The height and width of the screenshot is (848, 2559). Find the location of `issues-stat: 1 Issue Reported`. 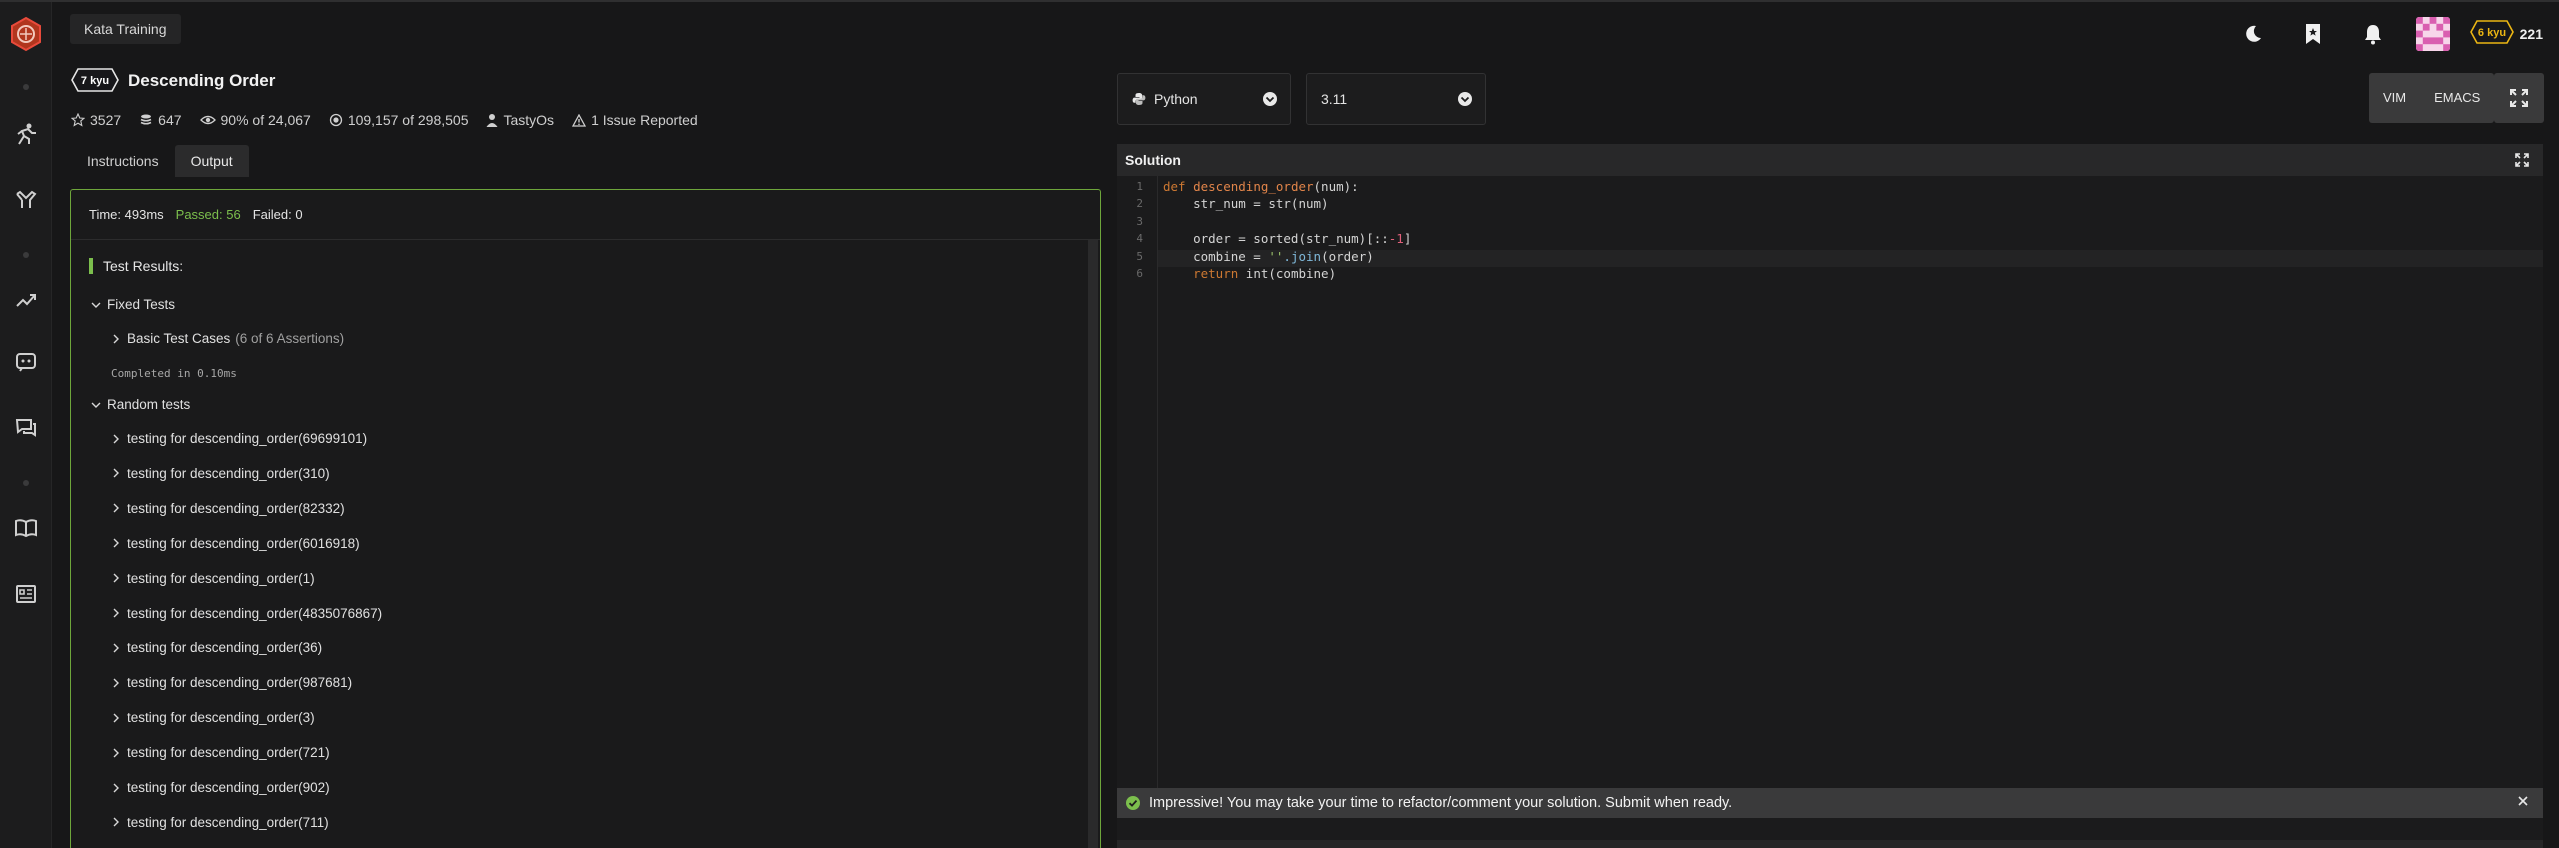

issues-stat: 1 Issue Reported is located at coordinates (635, 120).